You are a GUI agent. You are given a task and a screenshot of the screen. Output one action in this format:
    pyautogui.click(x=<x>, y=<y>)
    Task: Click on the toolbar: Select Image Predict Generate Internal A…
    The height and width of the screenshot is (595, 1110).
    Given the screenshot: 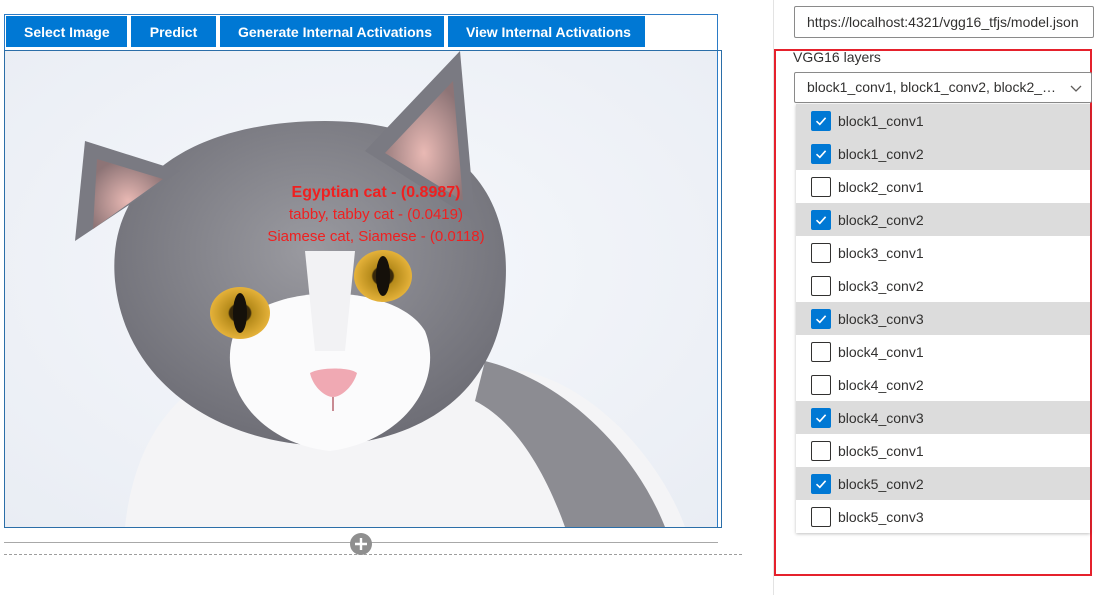 What is the action you would take?
    pyautogui.click(x=325, y=31)
    